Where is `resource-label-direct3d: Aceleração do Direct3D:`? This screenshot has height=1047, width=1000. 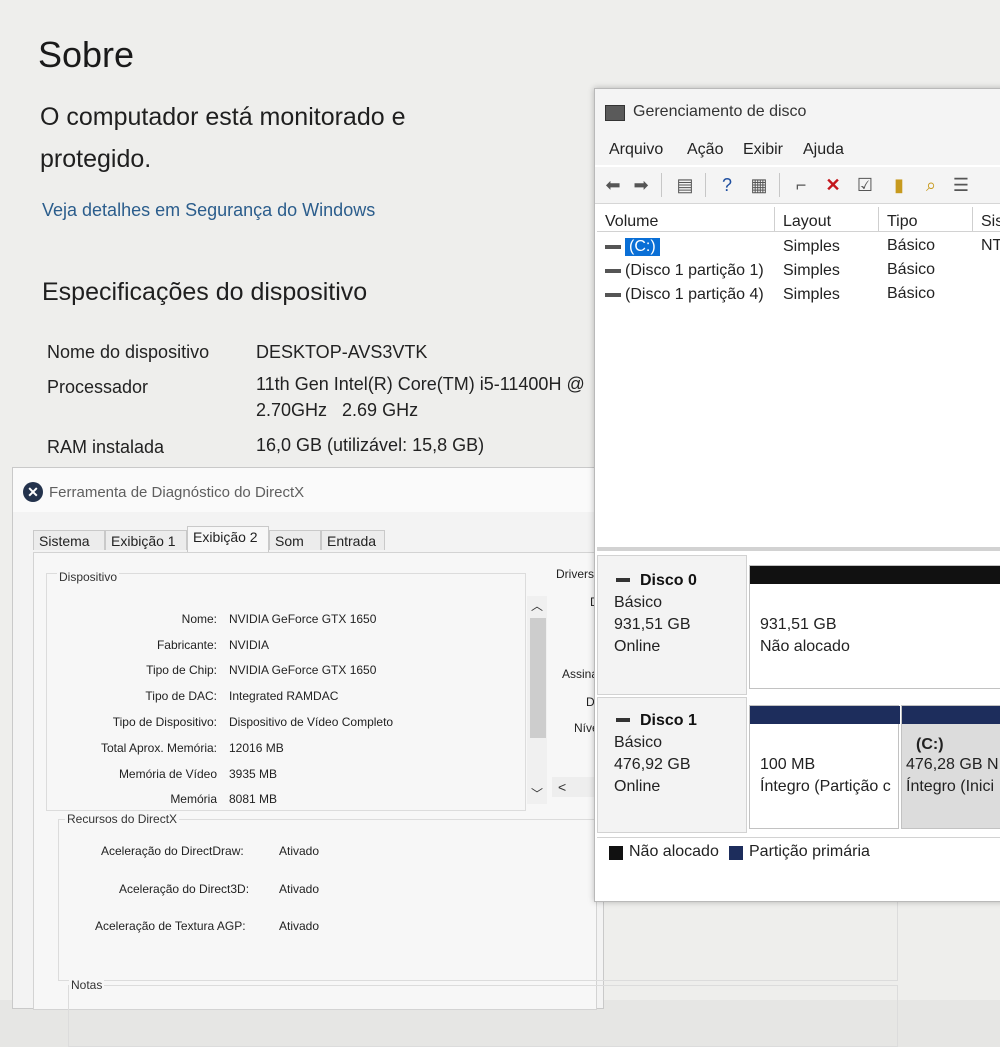 resource-label-direct3d: Aceleração do Direct3D: is located at coordinates (184, 889).